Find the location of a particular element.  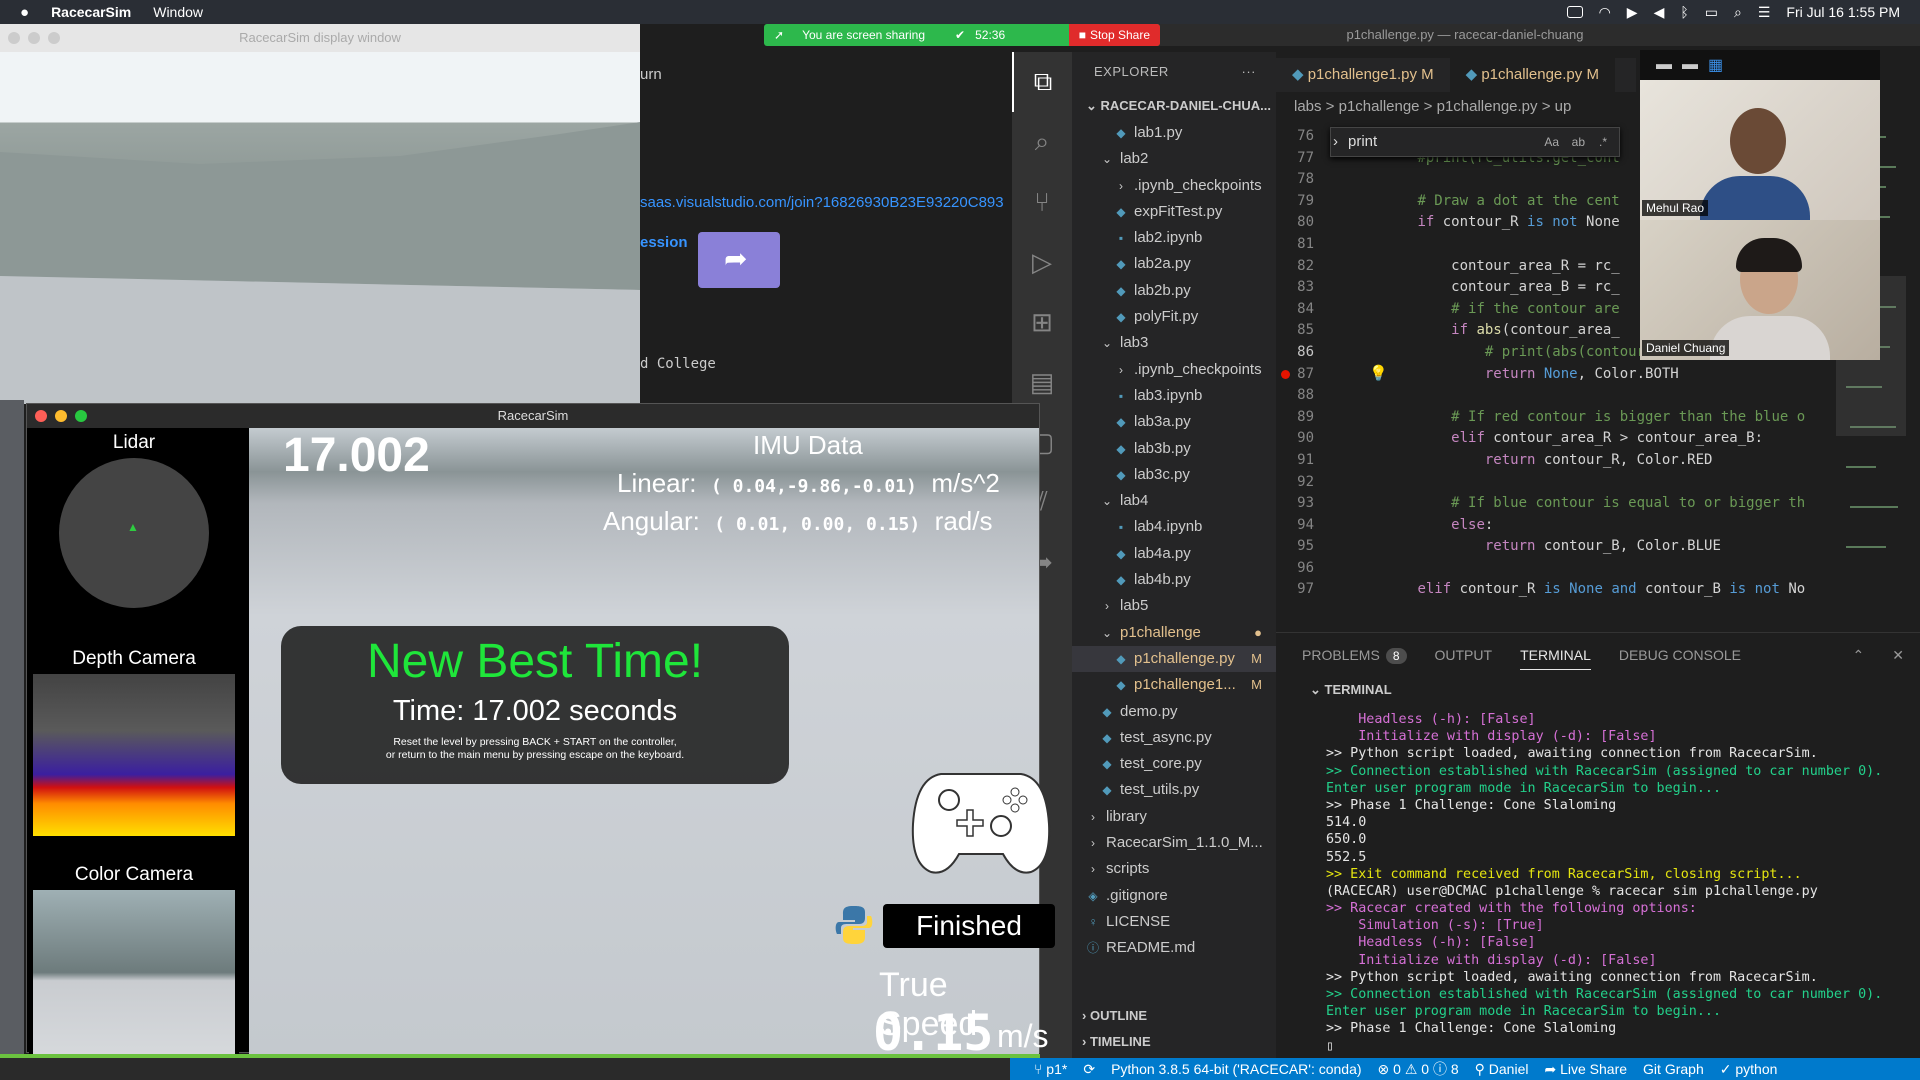

linear-unit: m/s^2 is located at coordinates (965, 483).